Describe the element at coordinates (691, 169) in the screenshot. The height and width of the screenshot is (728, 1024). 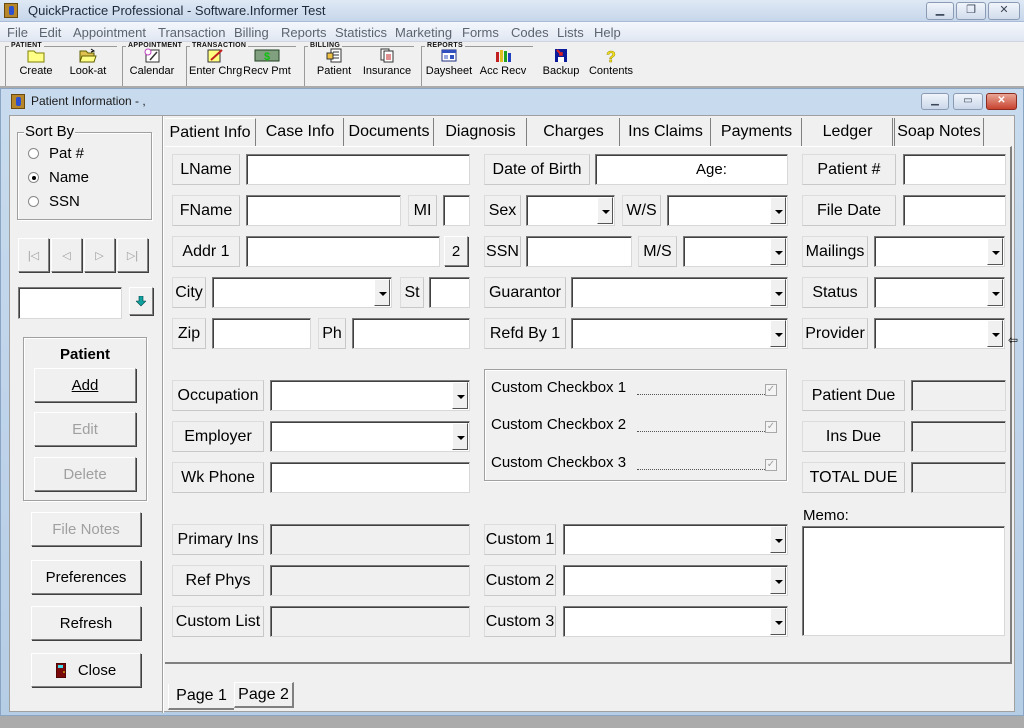
I see `dob-input: Age:` at that location.